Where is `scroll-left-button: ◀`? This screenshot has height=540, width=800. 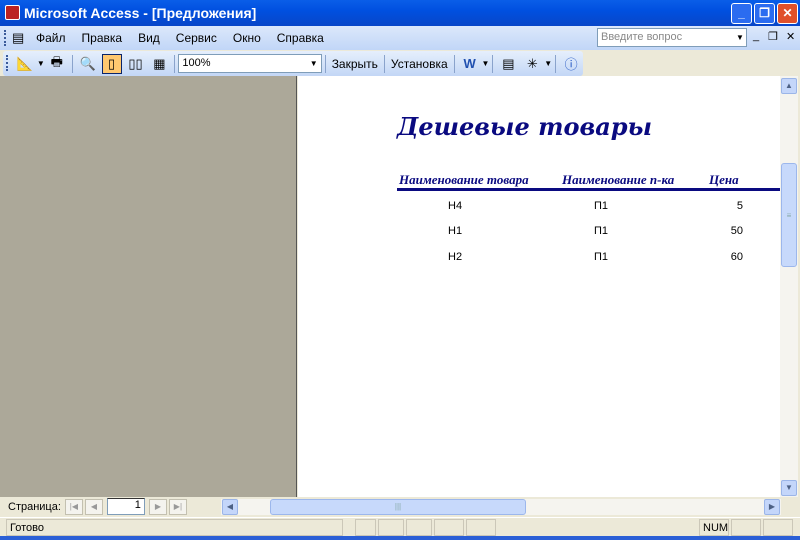
scroll-left-button: ◀ is located at coordinates (230, 507).